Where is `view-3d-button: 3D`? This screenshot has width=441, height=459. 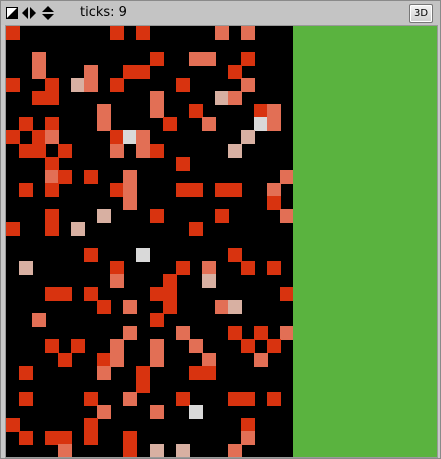 view-3d-button: 3D is located at coordinates (421, 13).